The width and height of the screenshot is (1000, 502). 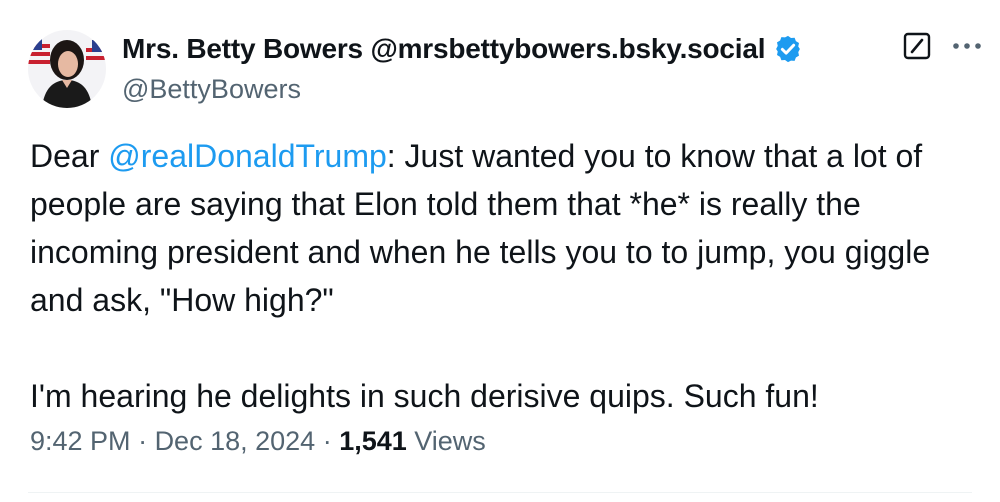 I want to click on tweet-text-prefix: Dear, so click(x=69, y=156).